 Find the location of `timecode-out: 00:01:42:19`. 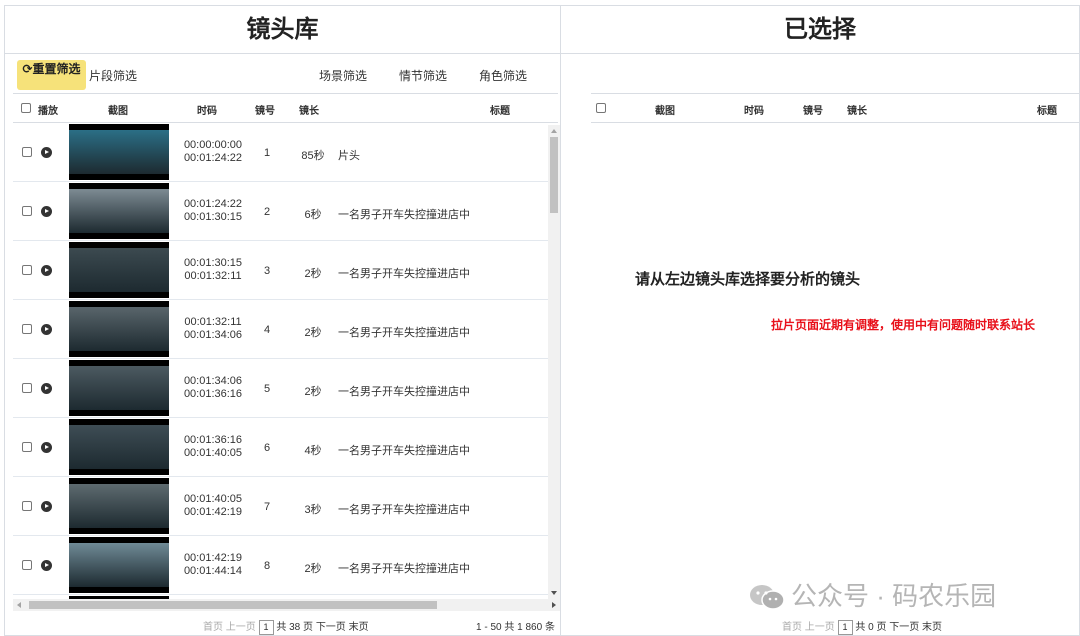

timecode-out: 00:01:42:19 is located at coordinates (213, 512).